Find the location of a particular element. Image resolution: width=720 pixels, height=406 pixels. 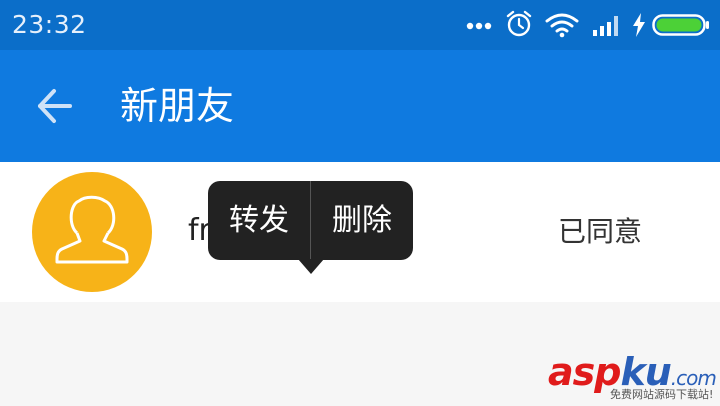

status-icons is located at coordinates (573, 25).